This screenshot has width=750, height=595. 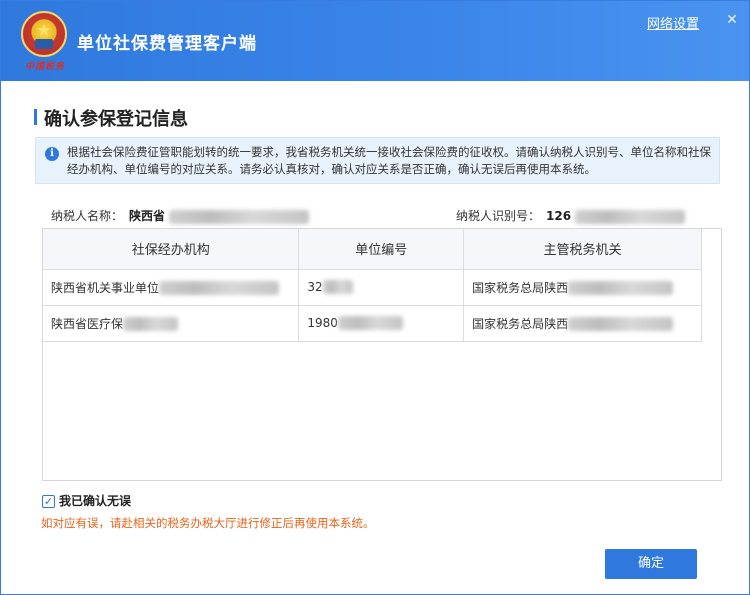 What do you see at coordinates (582, 249) in the screenshot?
I see `column-header-tax-authority: 主管税务机关` at bounding box center [582, 249].